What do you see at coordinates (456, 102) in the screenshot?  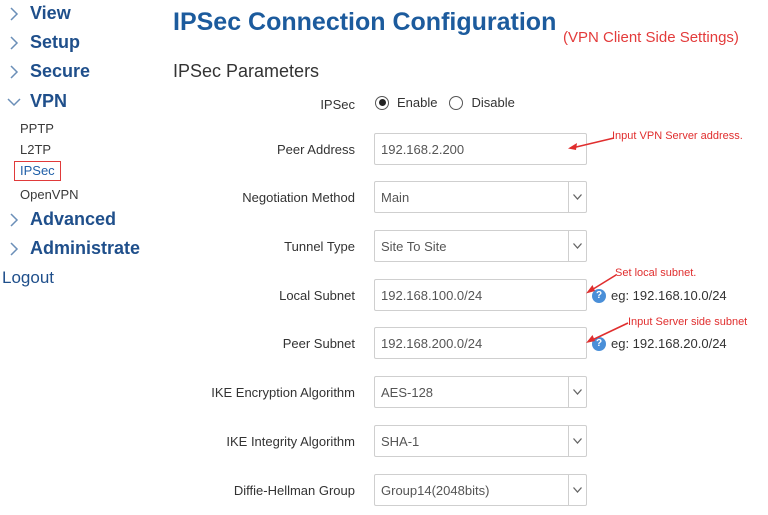 I see `disable-radio` at bounding box center [456, 102].